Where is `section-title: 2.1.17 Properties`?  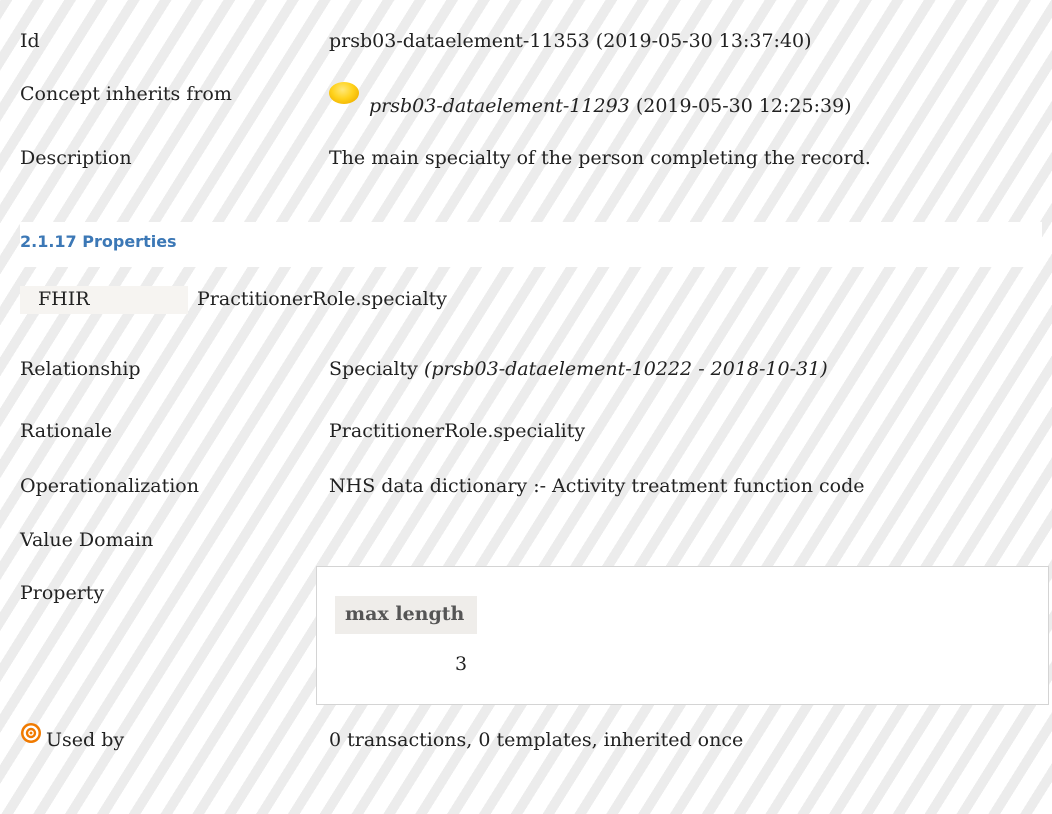
section-title: 2.1.17 Properties is located at coordinates (98, 241).